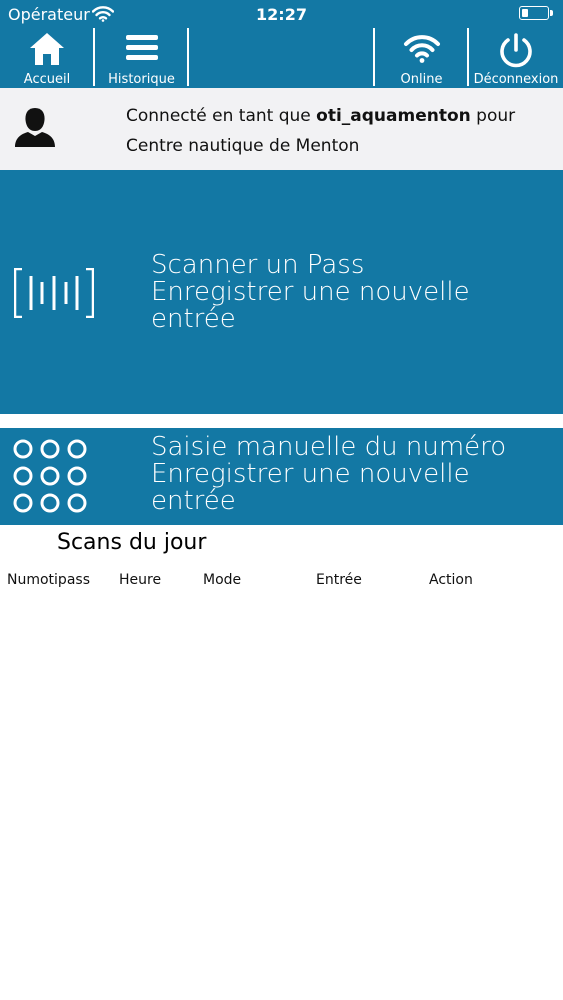 The height and width of the screenshot is (1000, 563). I want to click on wifi-icon, so click(421, 48).